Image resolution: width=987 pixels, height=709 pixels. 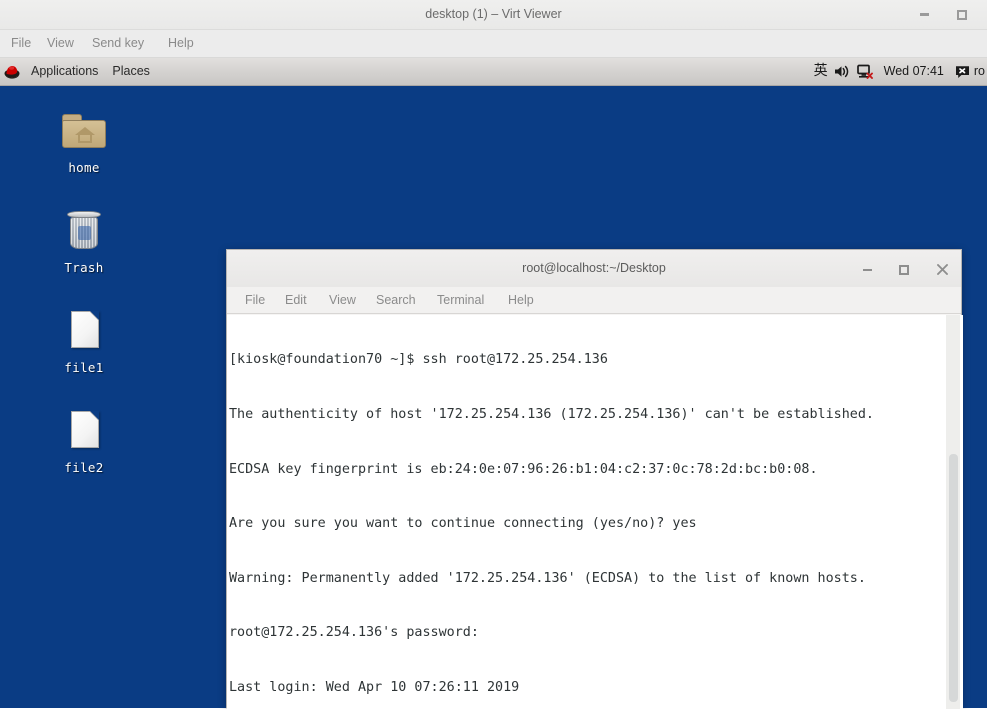 I want to click on terminal-title: root@localhost:~/Desktop, so click(x=594, y=268).